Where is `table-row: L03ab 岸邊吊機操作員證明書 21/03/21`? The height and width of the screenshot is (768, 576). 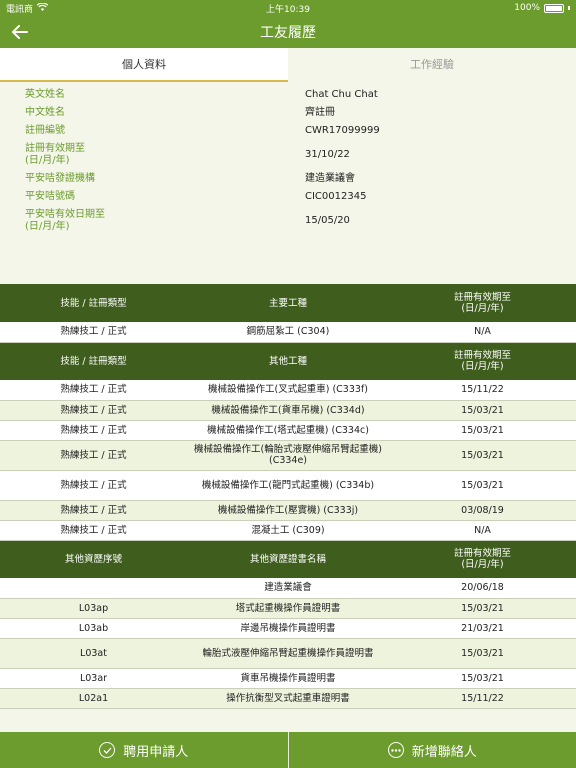
table-row: L03ab 岸邊吊機操作員證明書 21/03/21 is located at coordinates (288, 628).